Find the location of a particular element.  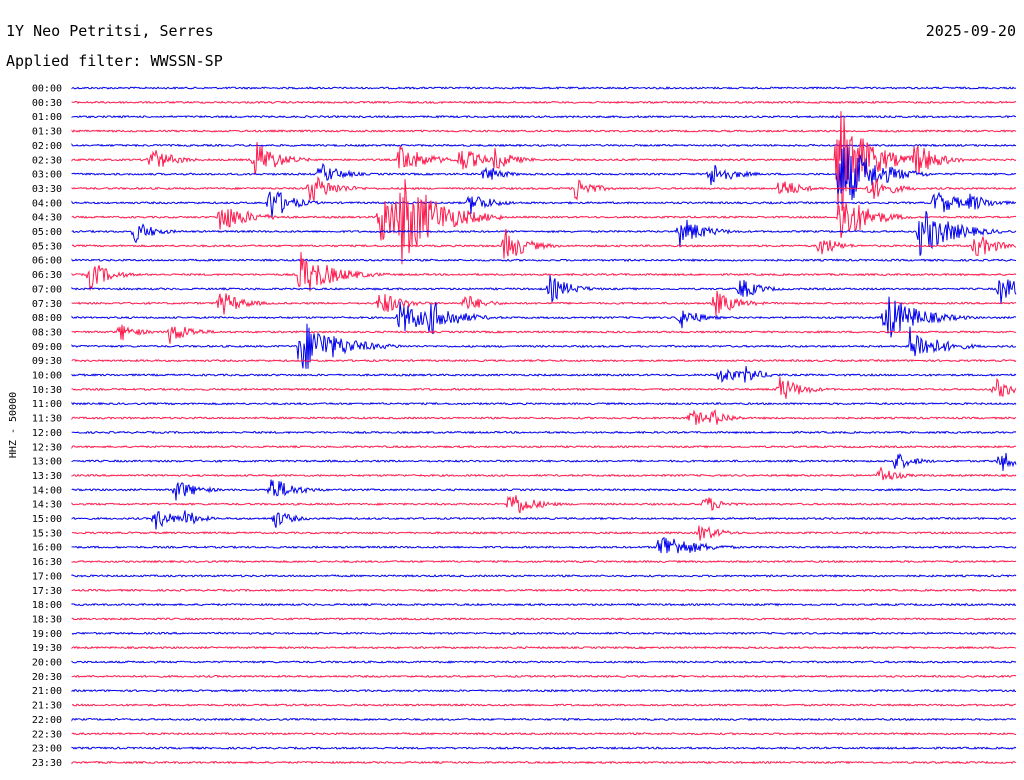

tick-label-1700: 17:00 is located at coordinates (47, 576).